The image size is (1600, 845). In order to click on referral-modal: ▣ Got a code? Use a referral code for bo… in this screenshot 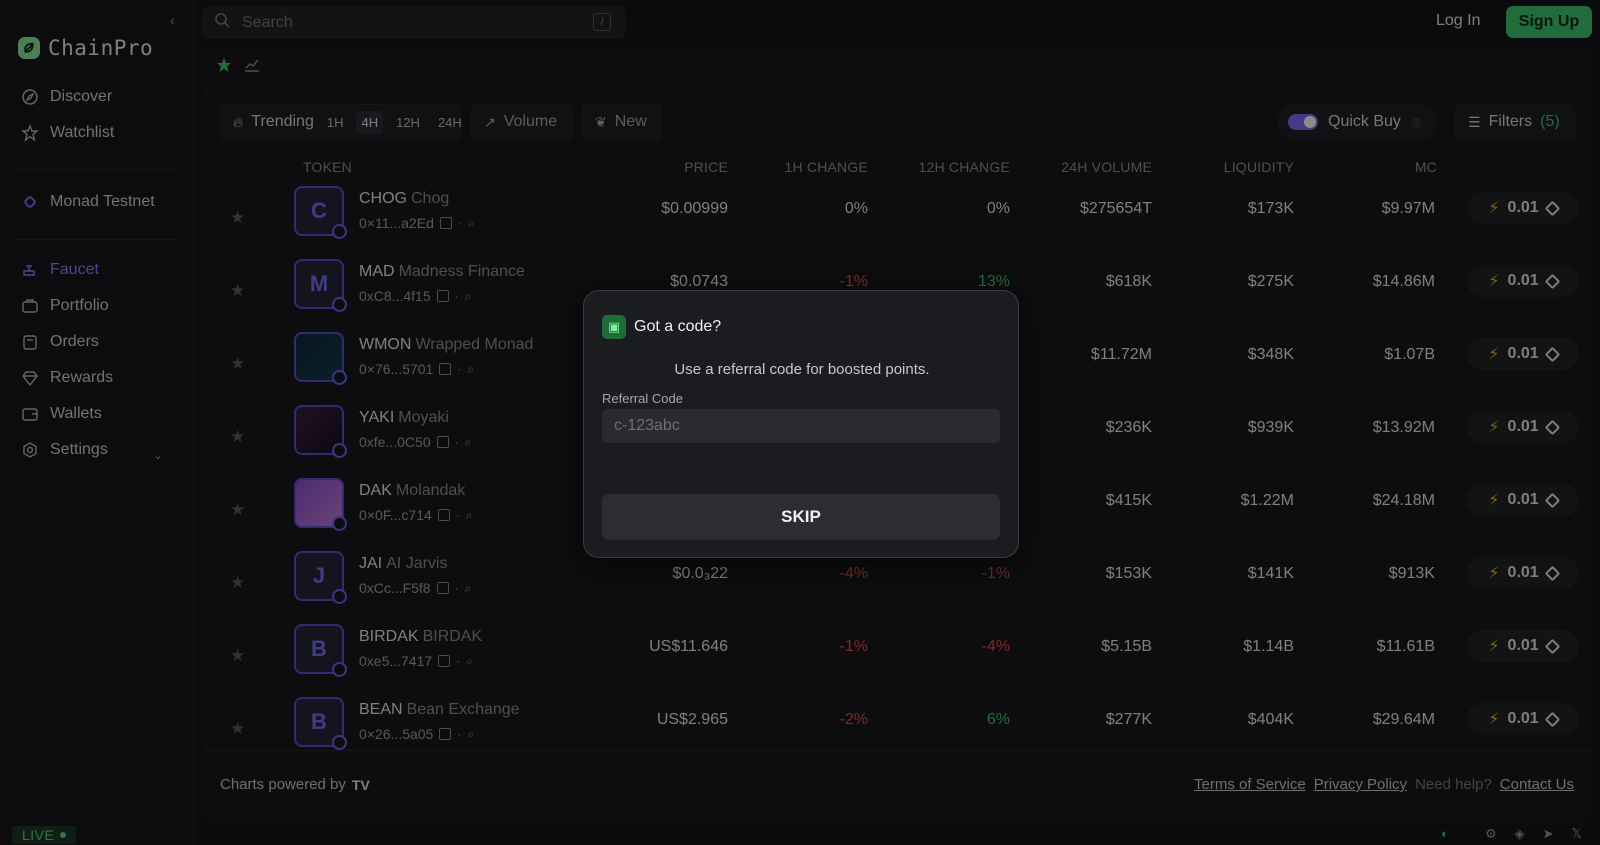, I will do `click(801, 424)`.